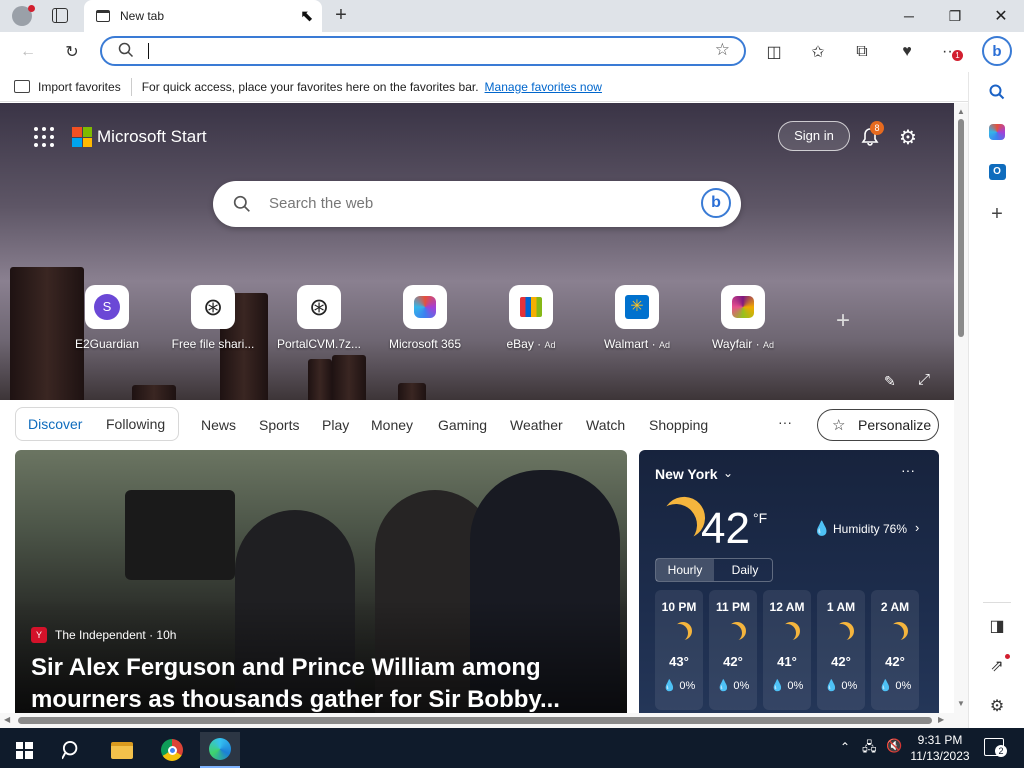 The image size is (1024, 768). Describe the element at coordinates (126, 51) in the screenshot. I see `search-icon` at that location.